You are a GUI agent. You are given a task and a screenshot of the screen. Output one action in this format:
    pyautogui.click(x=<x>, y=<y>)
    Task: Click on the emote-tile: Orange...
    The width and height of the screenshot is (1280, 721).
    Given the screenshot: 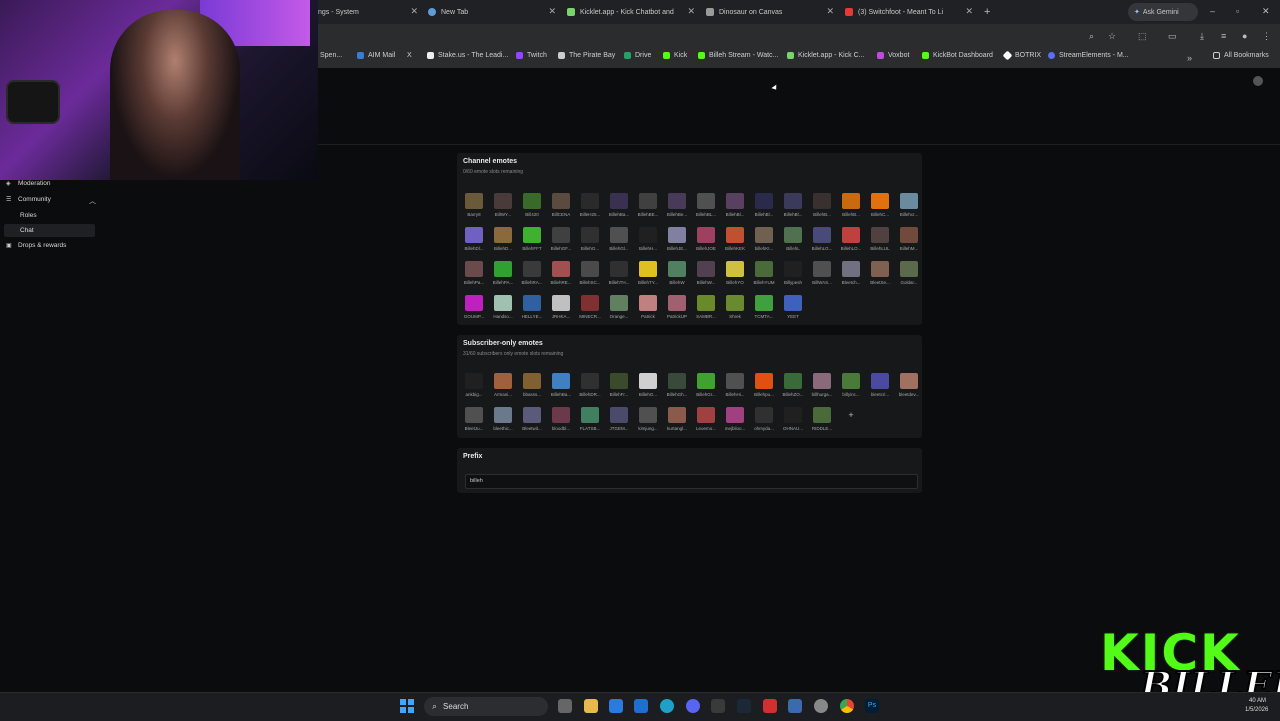 What is the action you would take?
    pyautogui.click(x=619, y=309)
    